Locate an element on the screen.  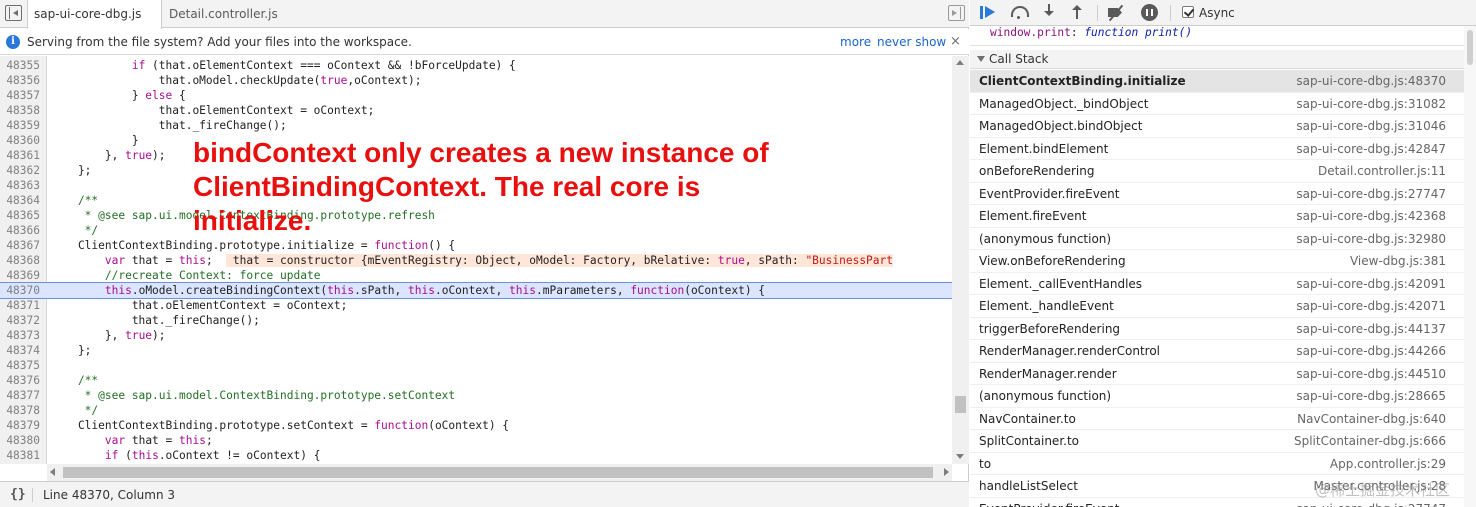
line-number: 48378 is located at coordinates (20, 410).